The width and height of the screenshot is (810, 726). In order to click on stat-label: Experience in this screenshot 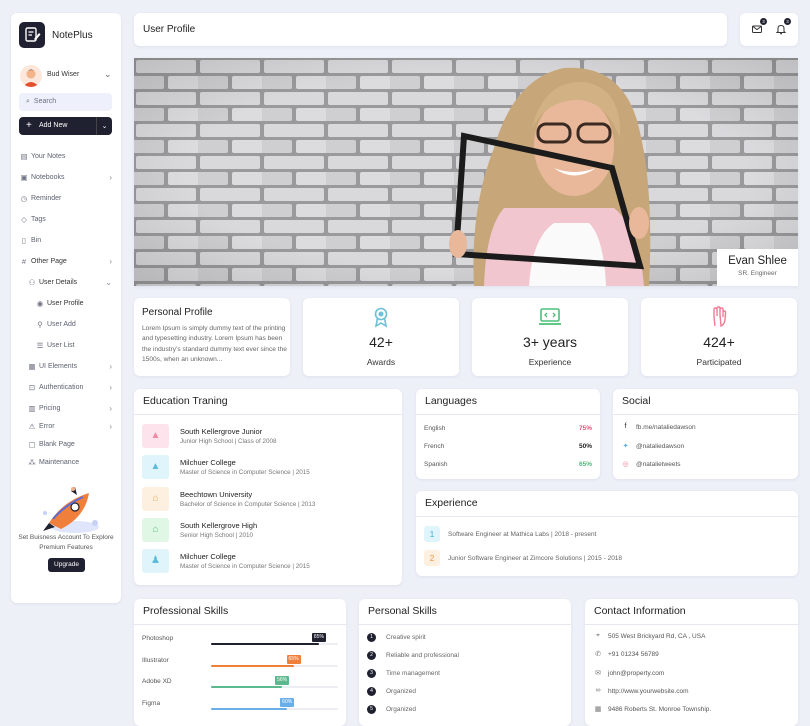, I will do `click(550, 362)`.